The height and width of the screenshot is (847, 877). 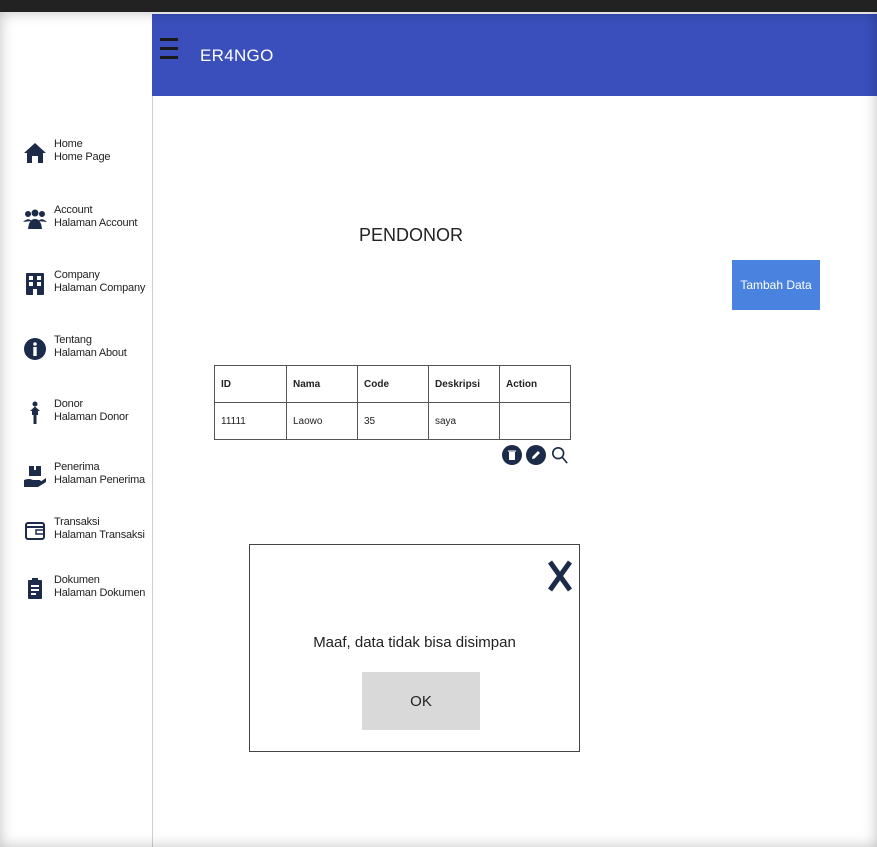 I want to click on table-row: 11111 Laowo 35 saya, so click(x=392, y=421).